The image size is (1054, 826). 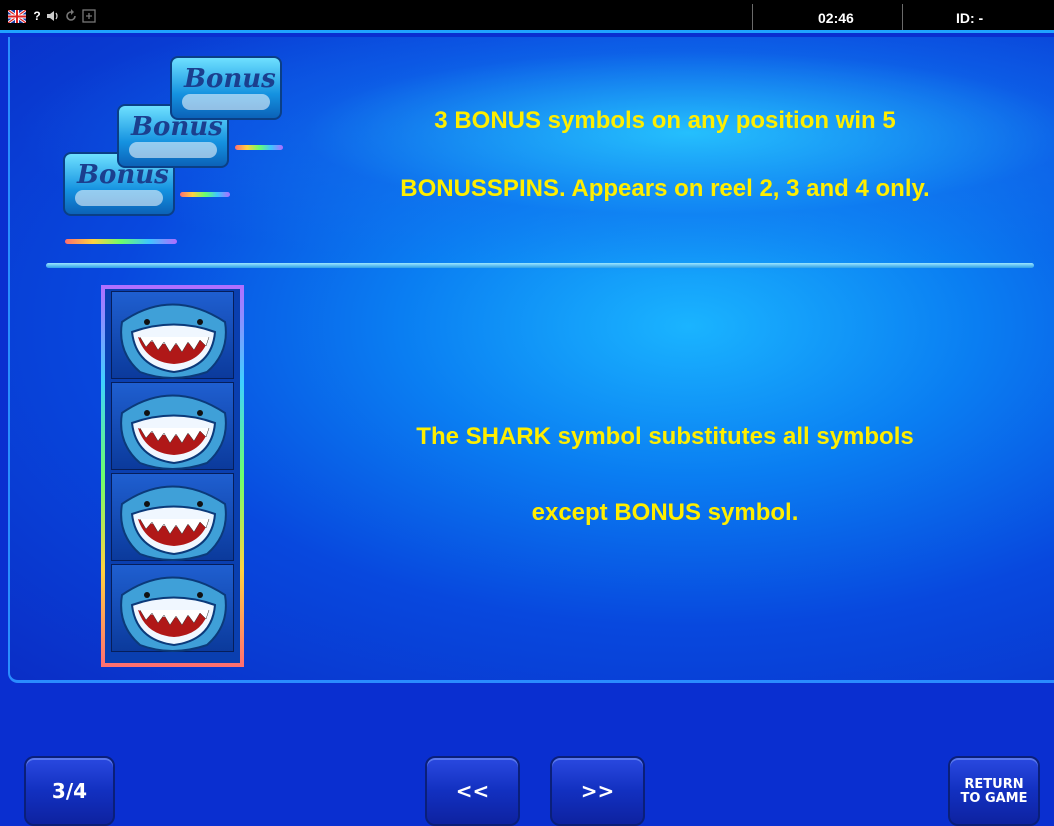 I want to click on return-button-line-2: TO GAME, so click(x=994, y=798).